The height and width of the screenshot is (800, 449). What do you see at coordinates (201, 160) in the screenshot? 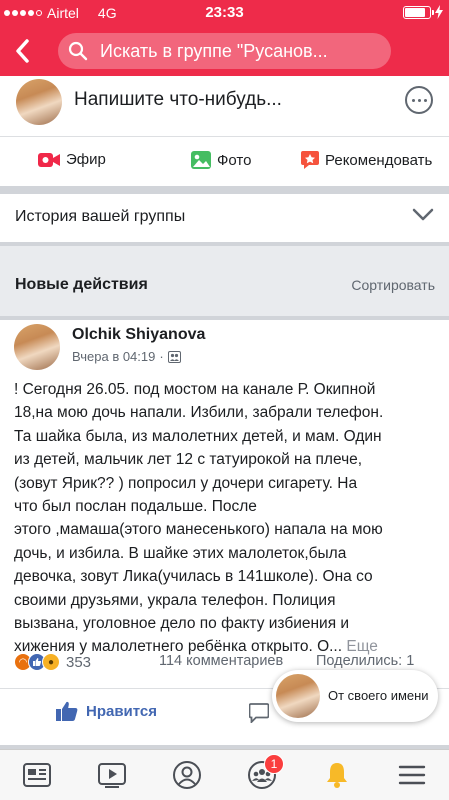
I see `photo-icon` at bounding box center [201, 160].